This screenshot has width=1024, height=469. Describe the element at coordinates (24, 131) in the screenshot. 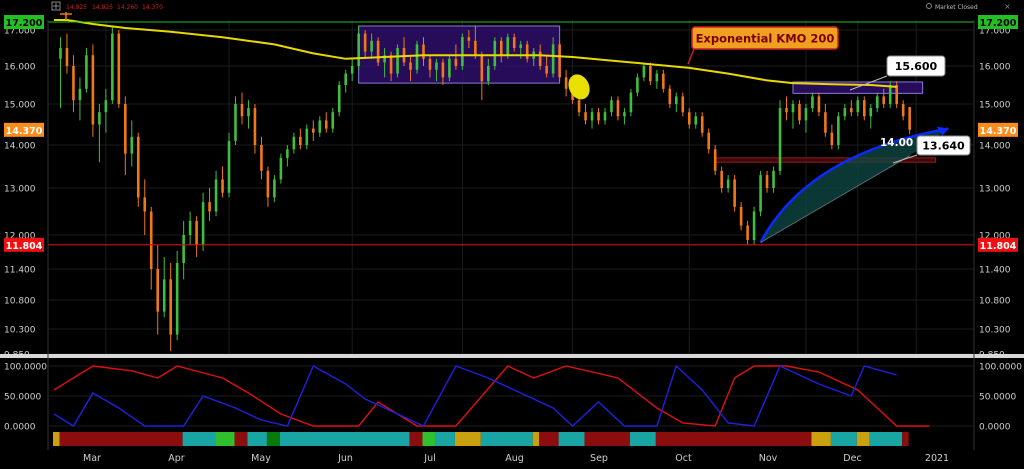

I see `last-price-tag-left: 14.370` at that location.